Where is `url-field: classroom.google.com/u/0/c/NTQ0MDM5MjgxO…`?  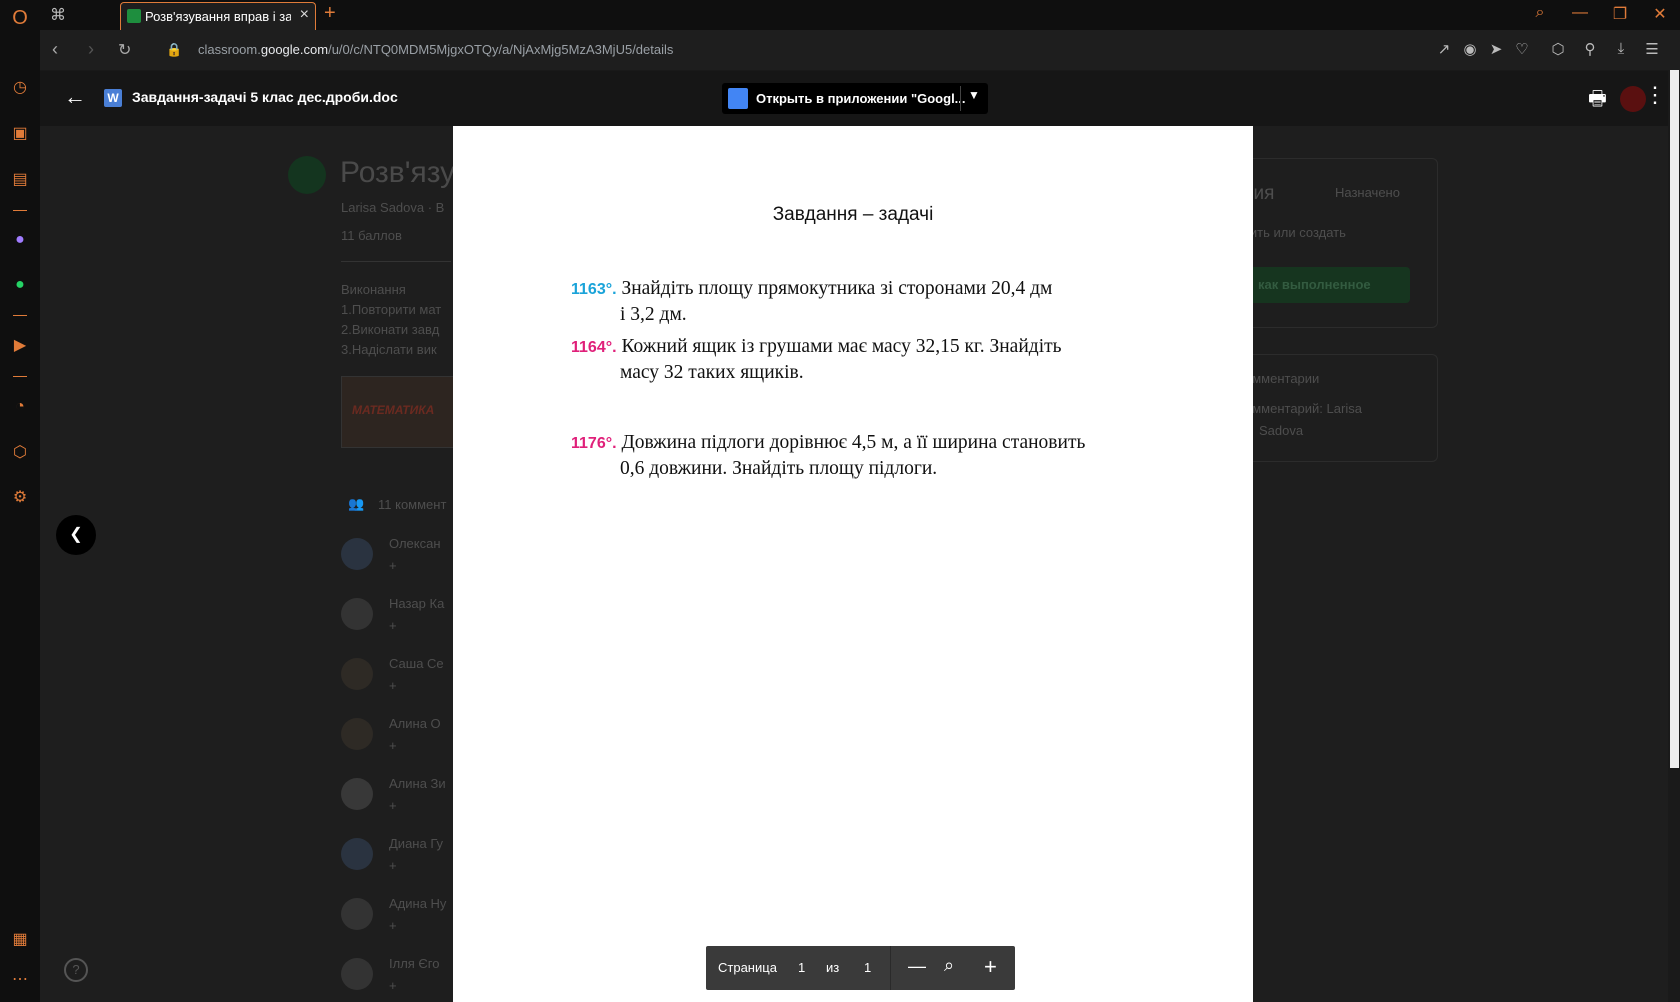
url-field: classroom.google.com/u/0/c/NTQ0MDM5MjgxO… is located at coordinates (435, 49).